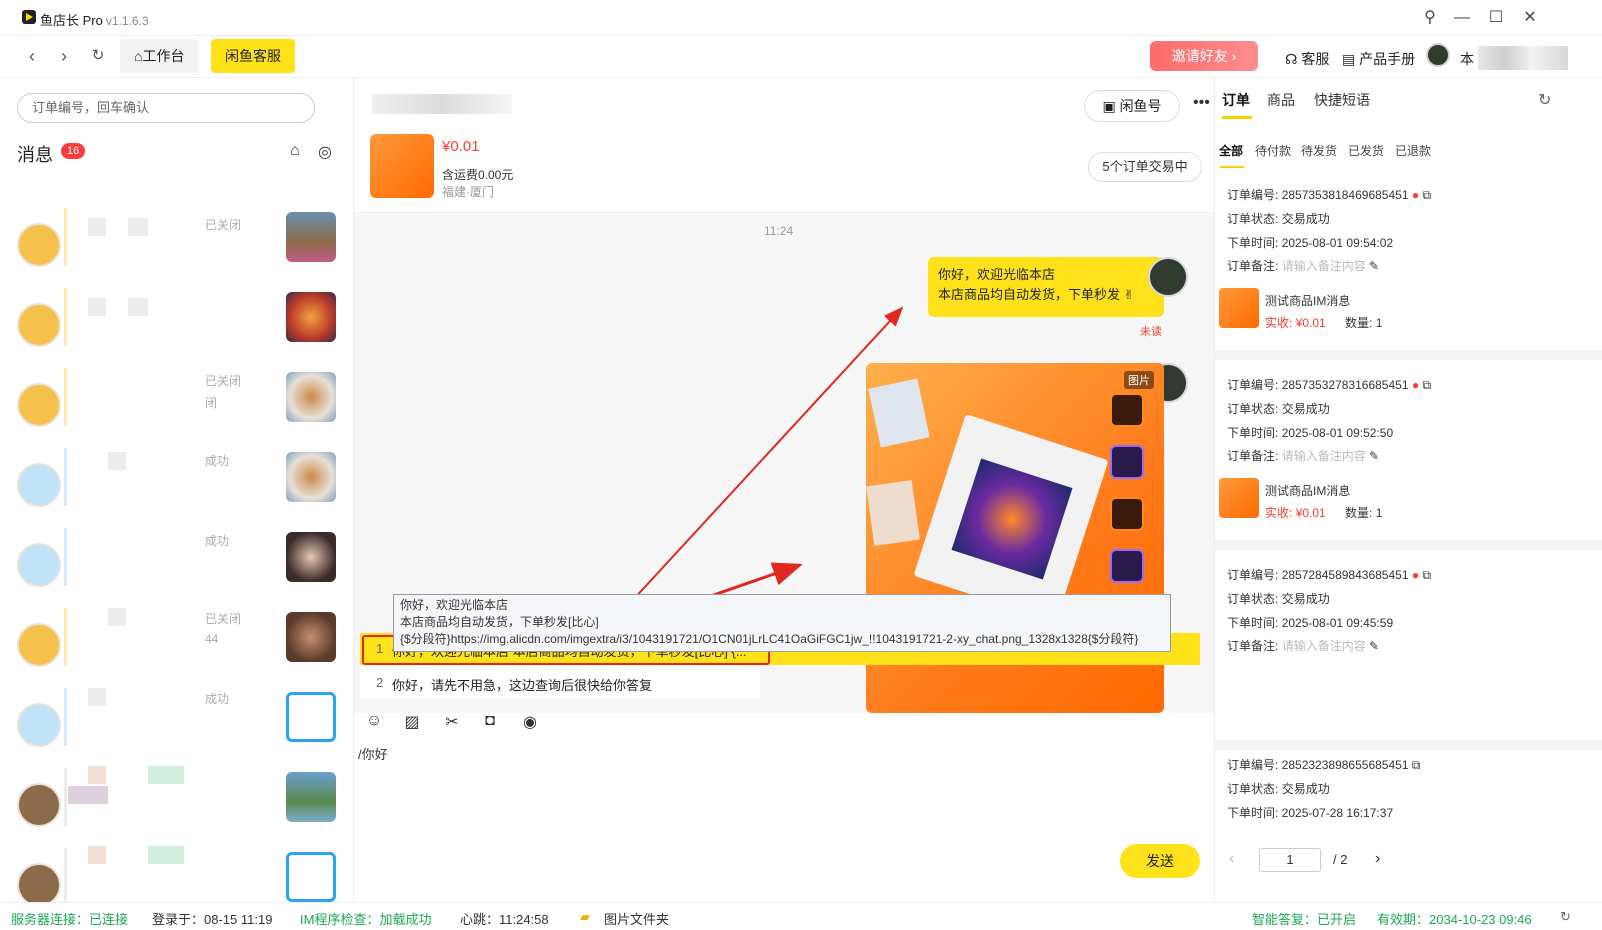  I want to click on order-time: 2025-08-01 09:45:59, so click(1337, 623).